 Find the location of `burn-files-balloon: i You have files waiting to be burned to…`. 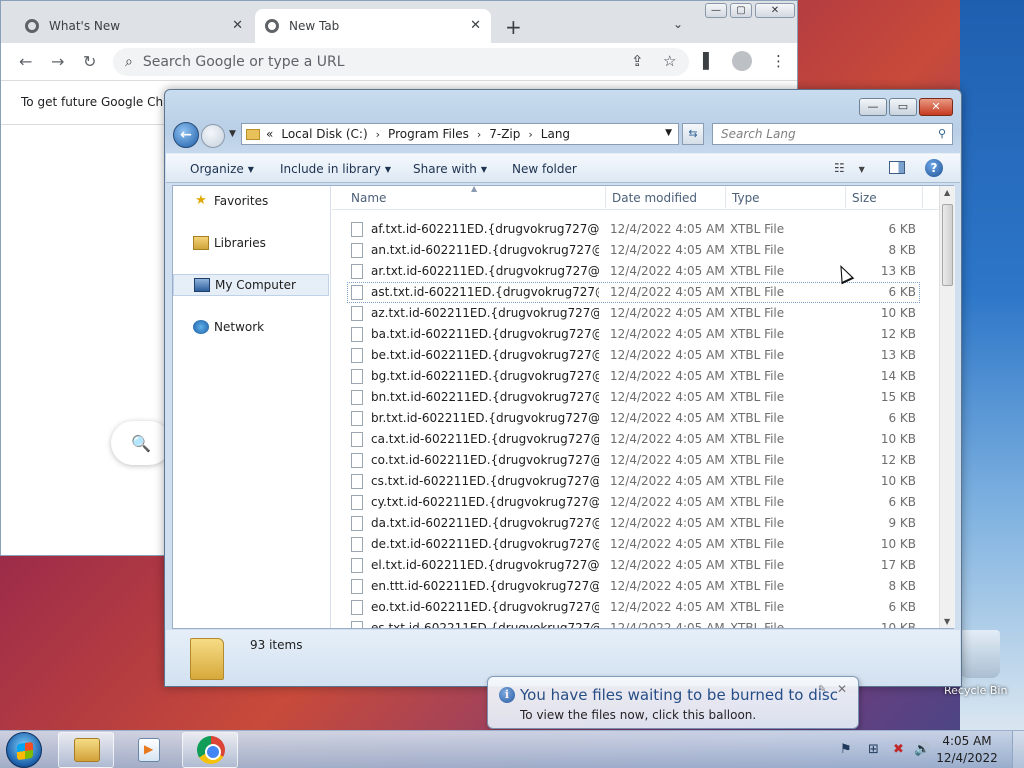

burn-files-balloon: i You have files waiting to be burned to… is located at coordinates (673, 702).